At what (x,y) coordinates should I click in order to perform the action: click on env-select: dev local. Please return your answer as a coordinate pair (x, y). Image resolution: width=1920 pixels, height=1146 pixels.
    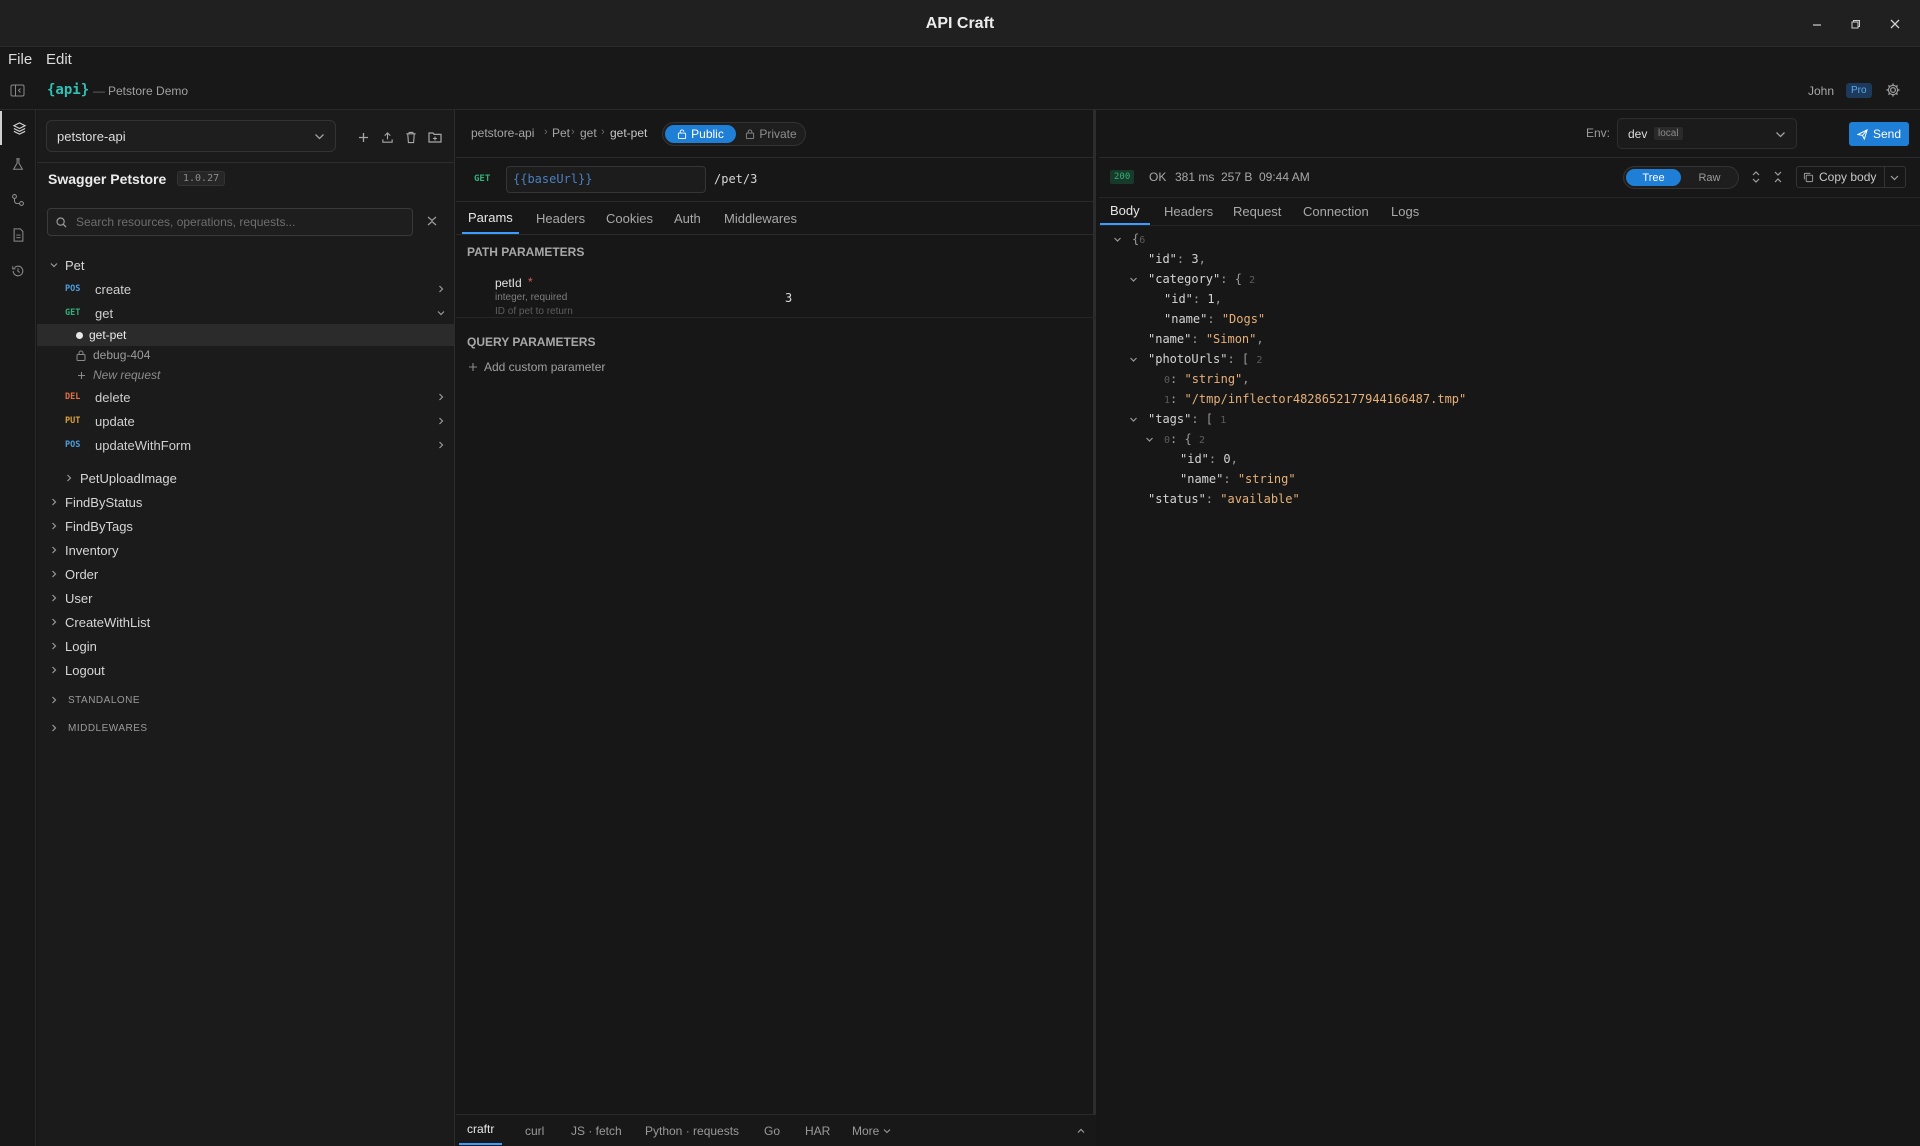
    Looking at the image, I should click on (1707, 133).